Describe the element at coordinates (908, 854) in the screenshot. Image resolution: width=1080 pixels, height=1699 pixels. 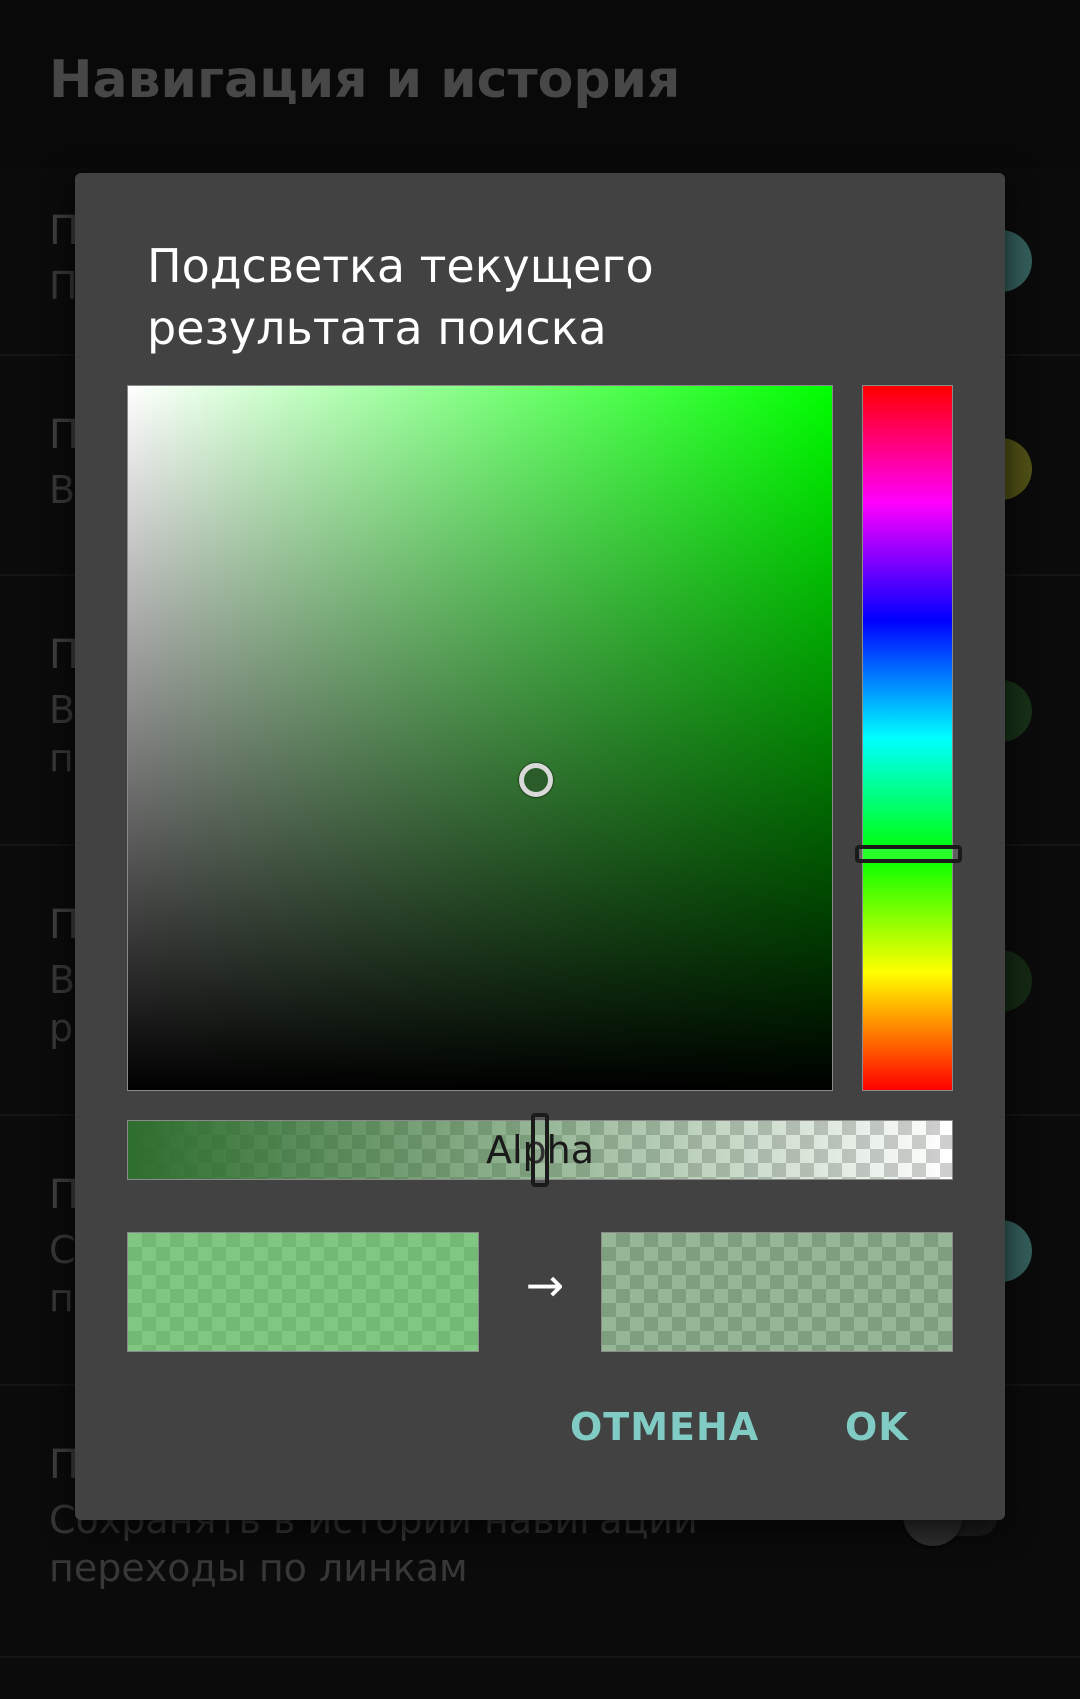
I see `hue-handle` at that location.